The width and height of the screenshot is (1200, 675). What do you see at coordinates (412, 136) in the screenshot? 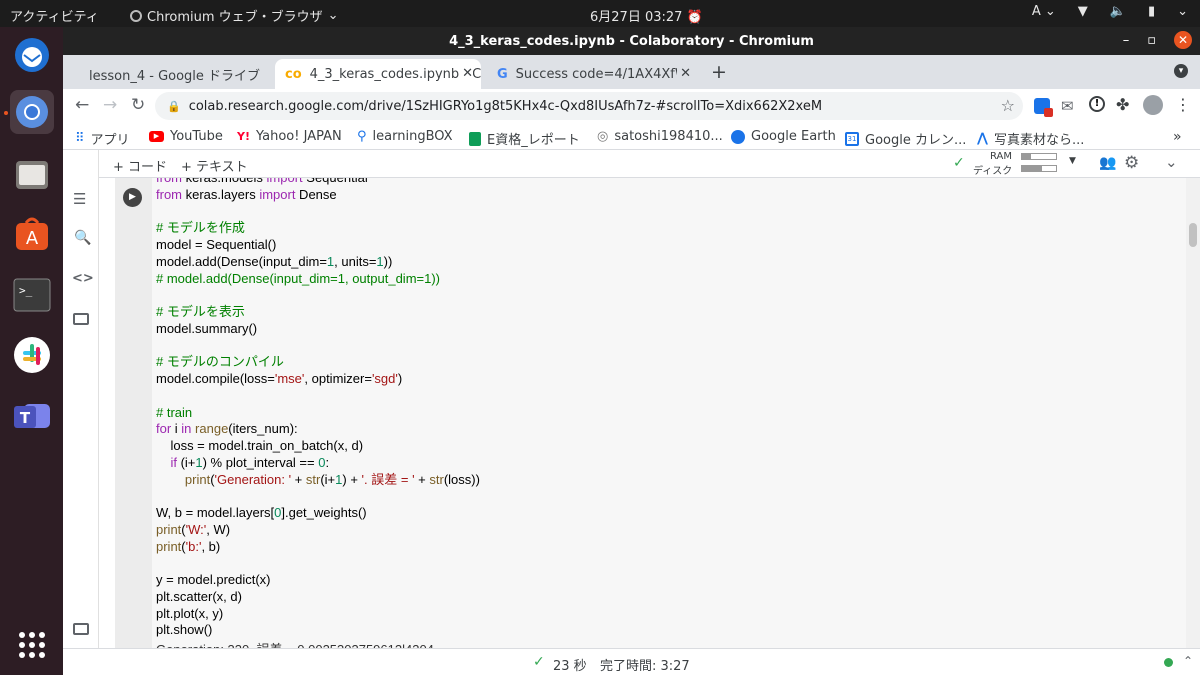
I see `bookmark-label: learningBOX` at bounding box center [412, 136].